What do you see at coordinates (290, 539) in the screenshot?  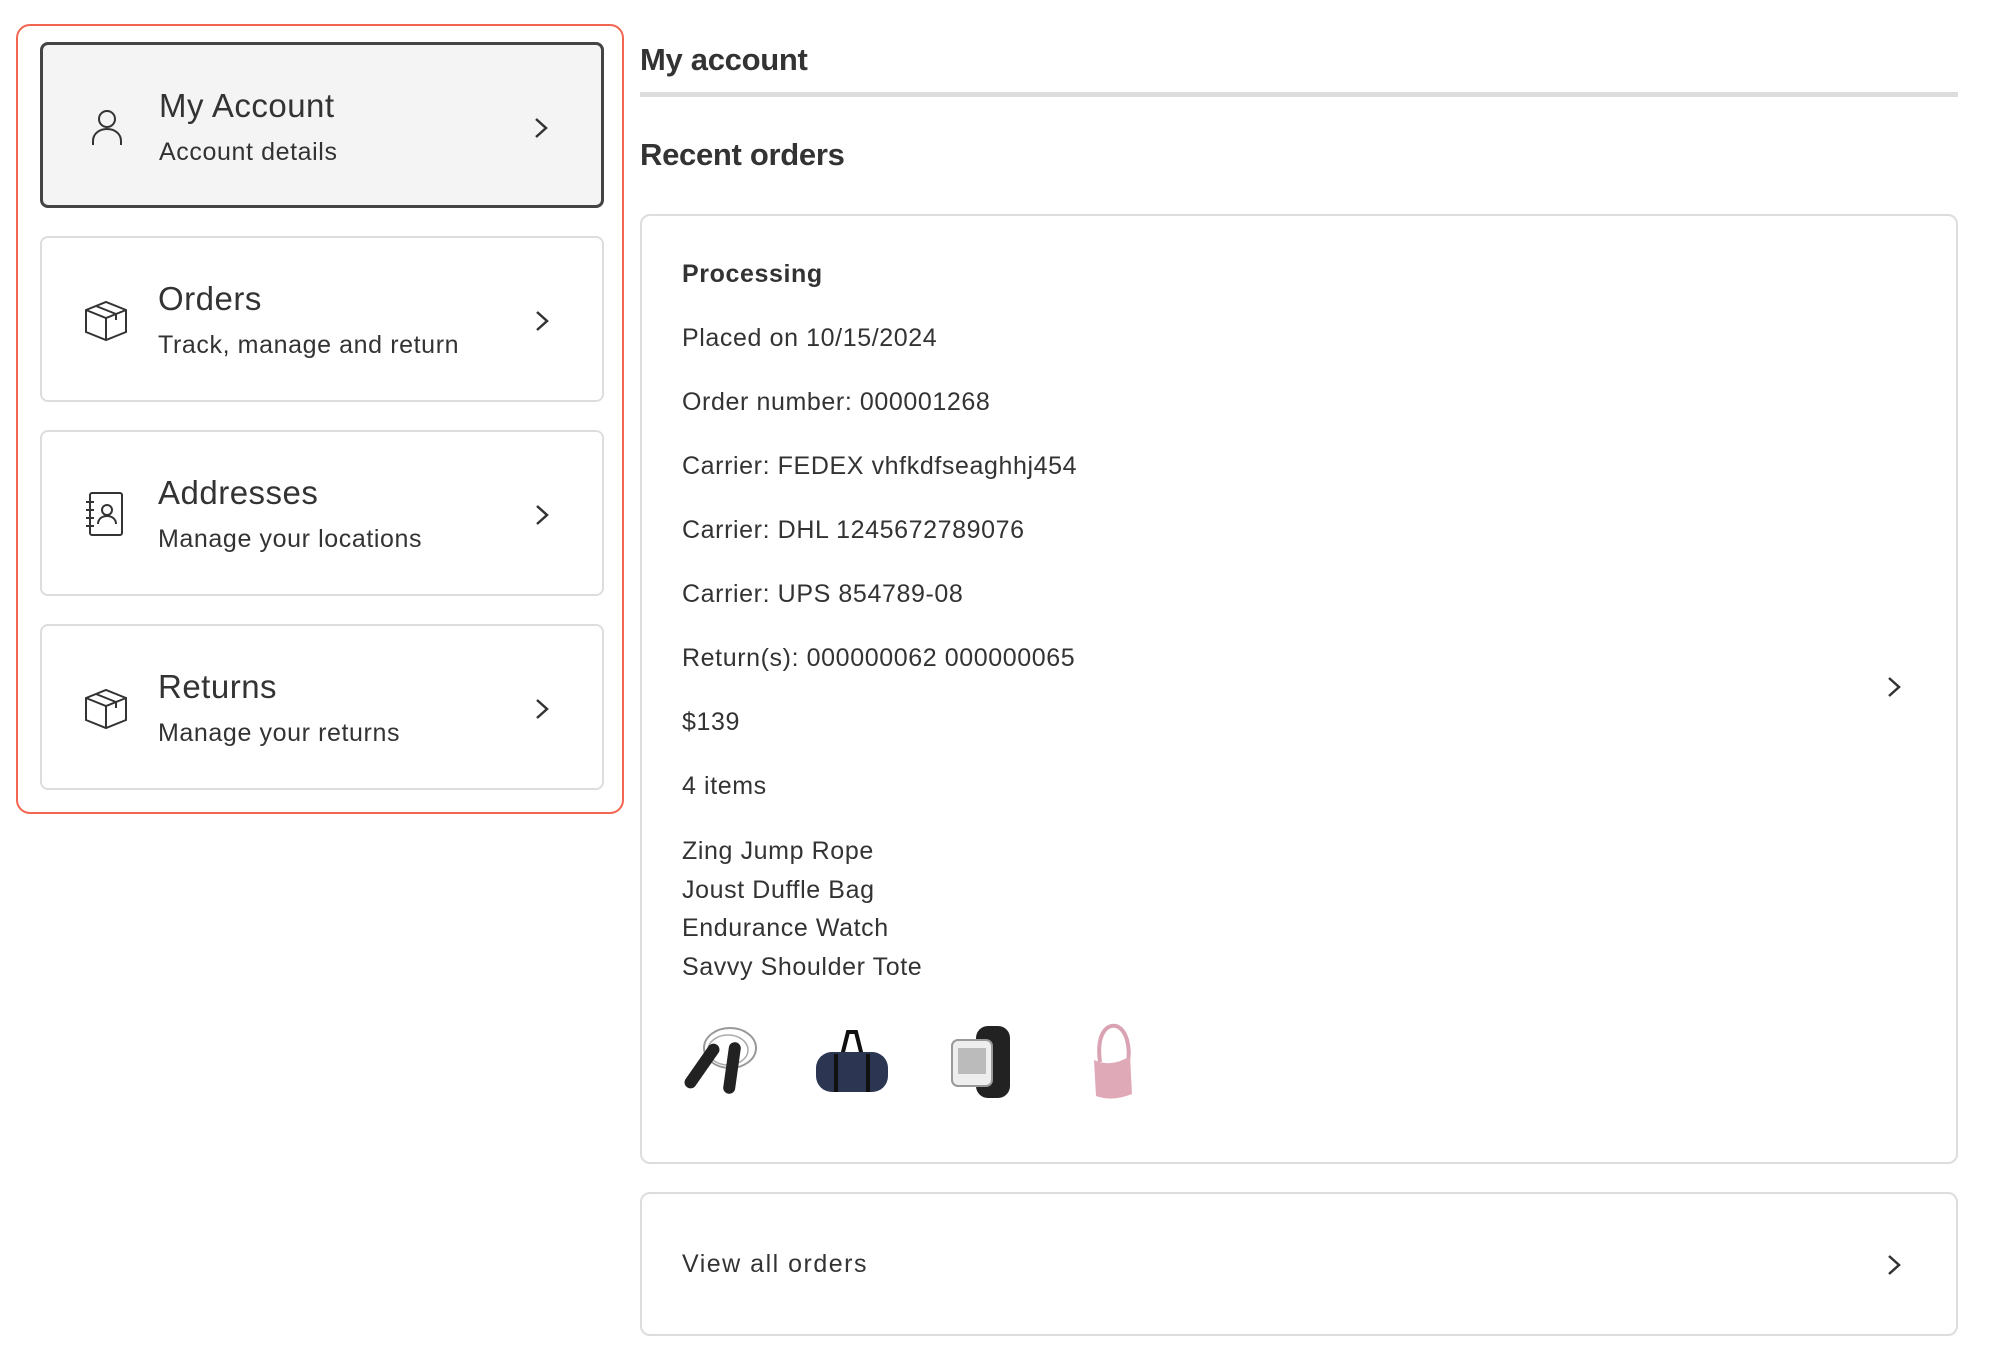 I see `nav-subtitle: Manage your locations` at bounding box center [290, 539].